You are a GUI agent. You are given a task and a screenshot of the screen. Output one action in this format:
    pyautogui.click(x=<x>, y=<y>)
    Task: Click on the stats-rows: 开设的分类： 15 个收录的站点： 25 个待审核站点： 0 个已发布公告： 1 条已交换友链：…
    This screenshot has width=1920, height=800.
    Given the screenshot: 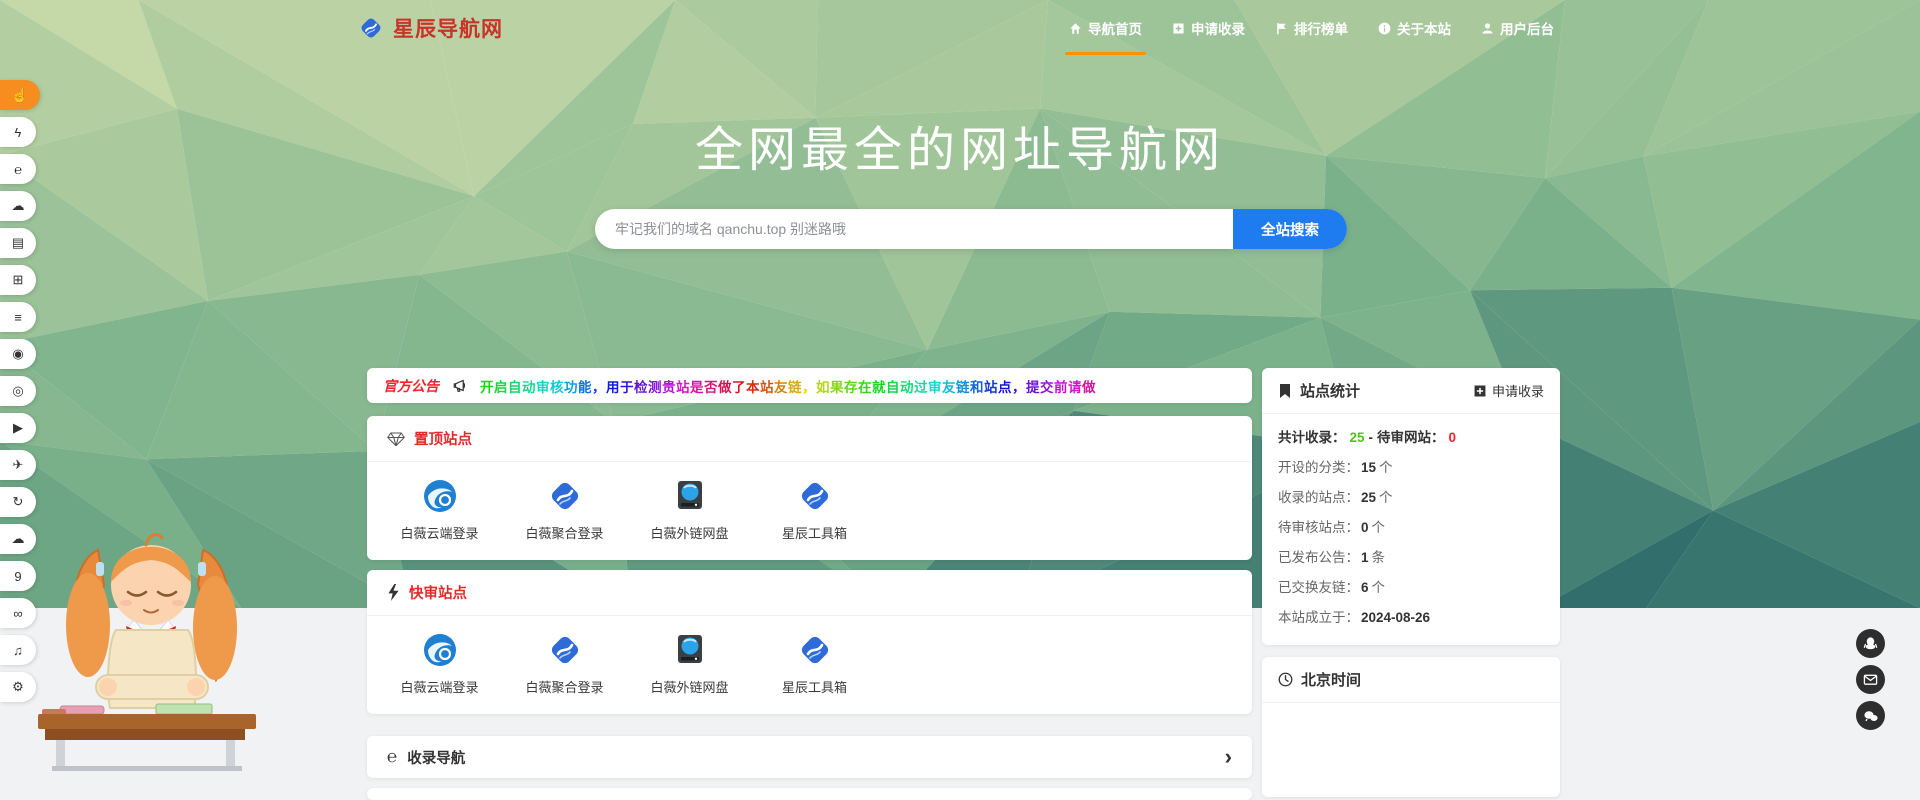 What is the action you would take?
    pyautogui.click(x=1411, y=543)
    